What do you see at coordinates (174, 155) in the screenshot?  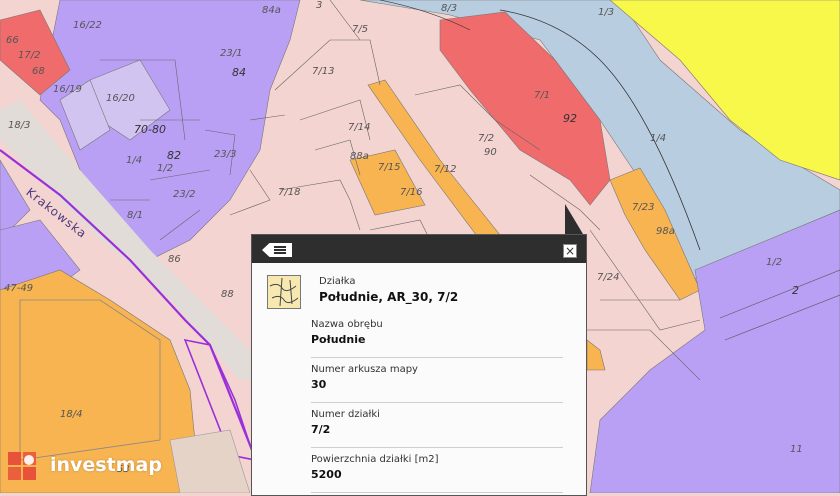 I see `address-label: 82` at bounding box center [174, 155].